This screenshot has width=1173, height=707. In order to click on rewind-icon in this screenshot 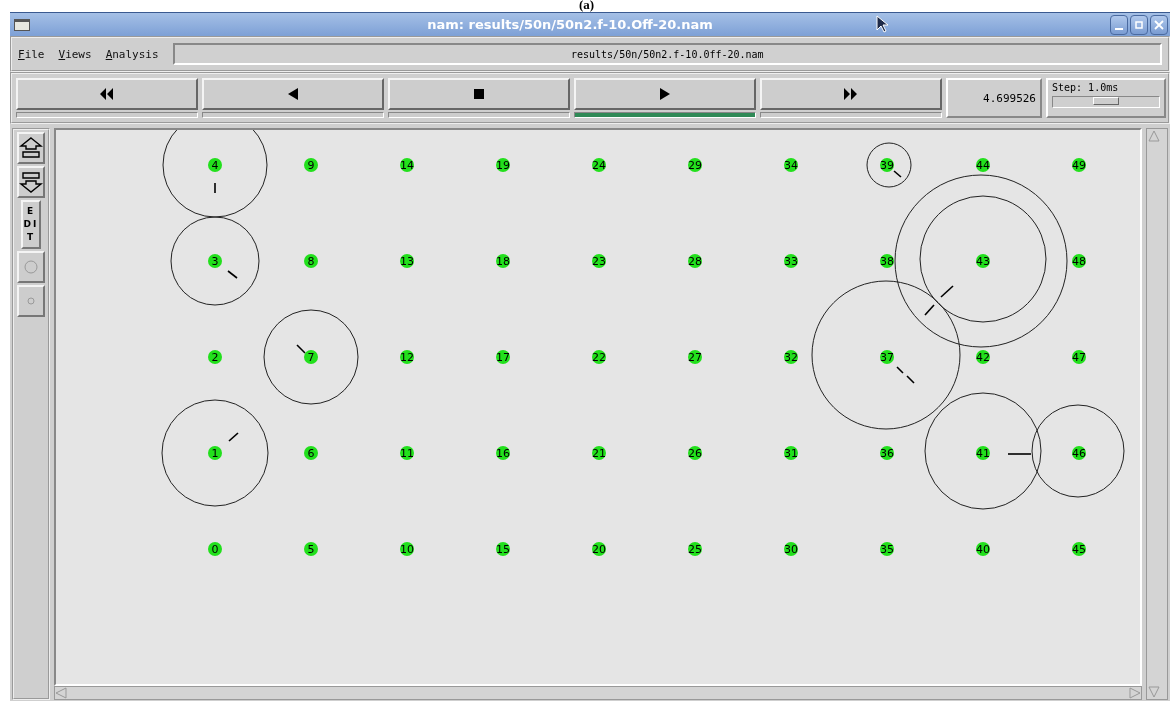, I will do `click(107, 94)`.